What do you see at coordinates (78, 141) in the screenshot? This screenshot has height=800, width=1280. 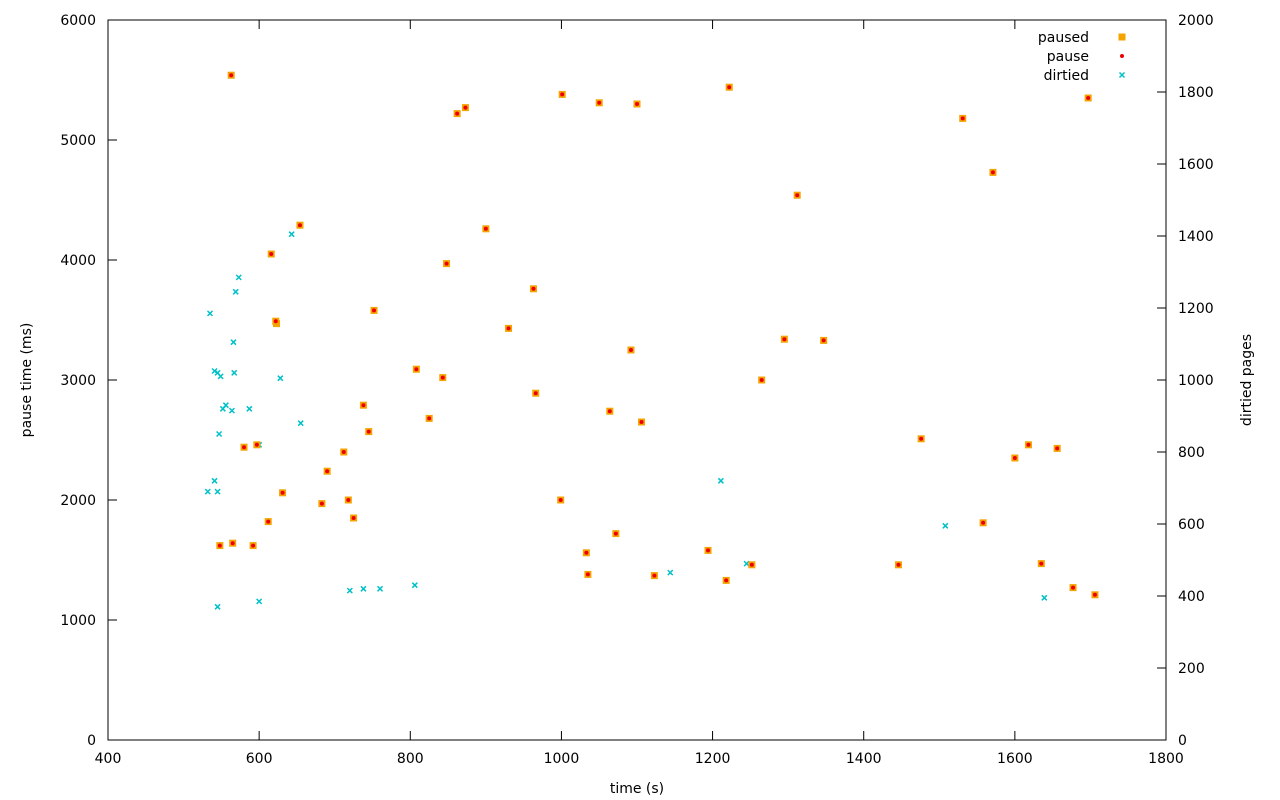 I see `y-tick-label: 5000` at bounding box center [78, 141].